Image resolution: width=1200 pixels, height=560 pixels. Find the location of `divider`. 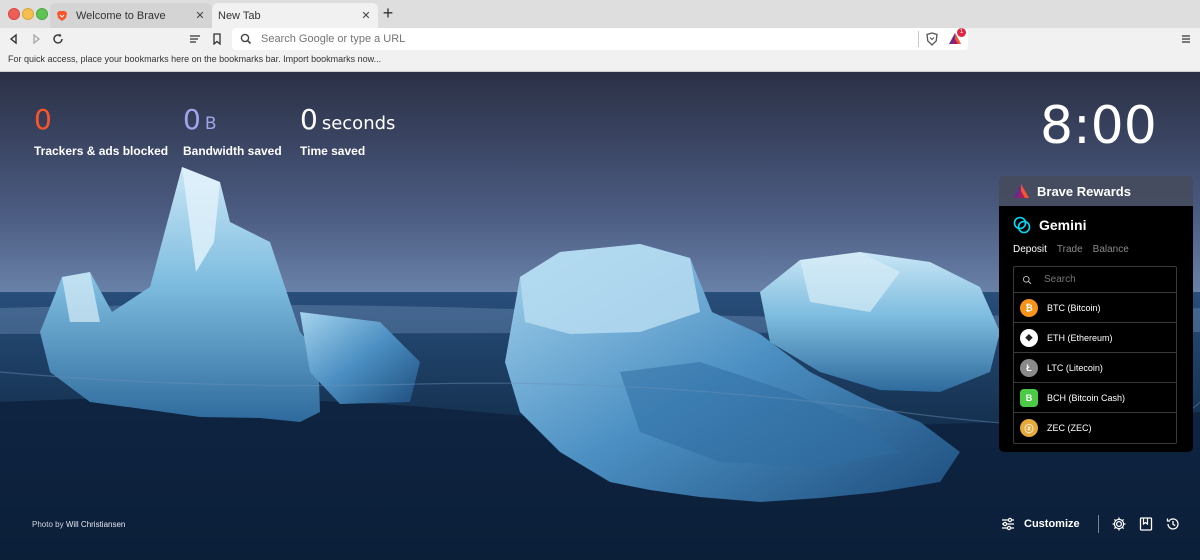

divider is located at coordinates (1098, 524).